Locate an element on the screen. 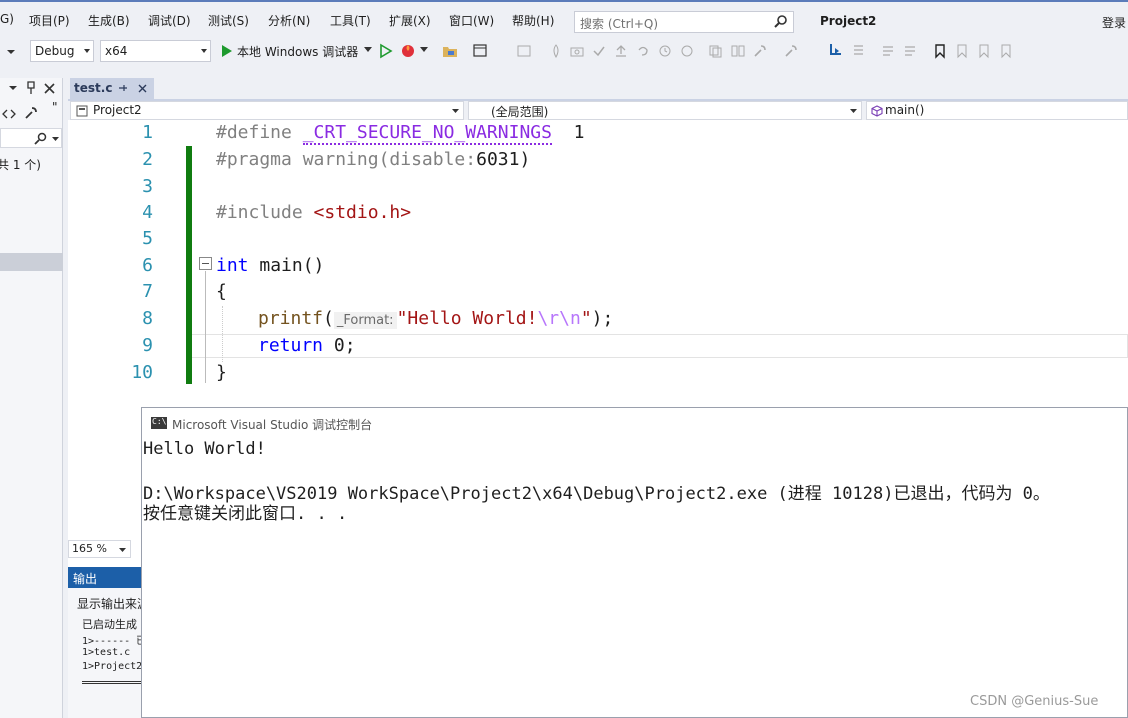 The image size is (1128, 718). layout-icon is located at coordinates (480, 51).